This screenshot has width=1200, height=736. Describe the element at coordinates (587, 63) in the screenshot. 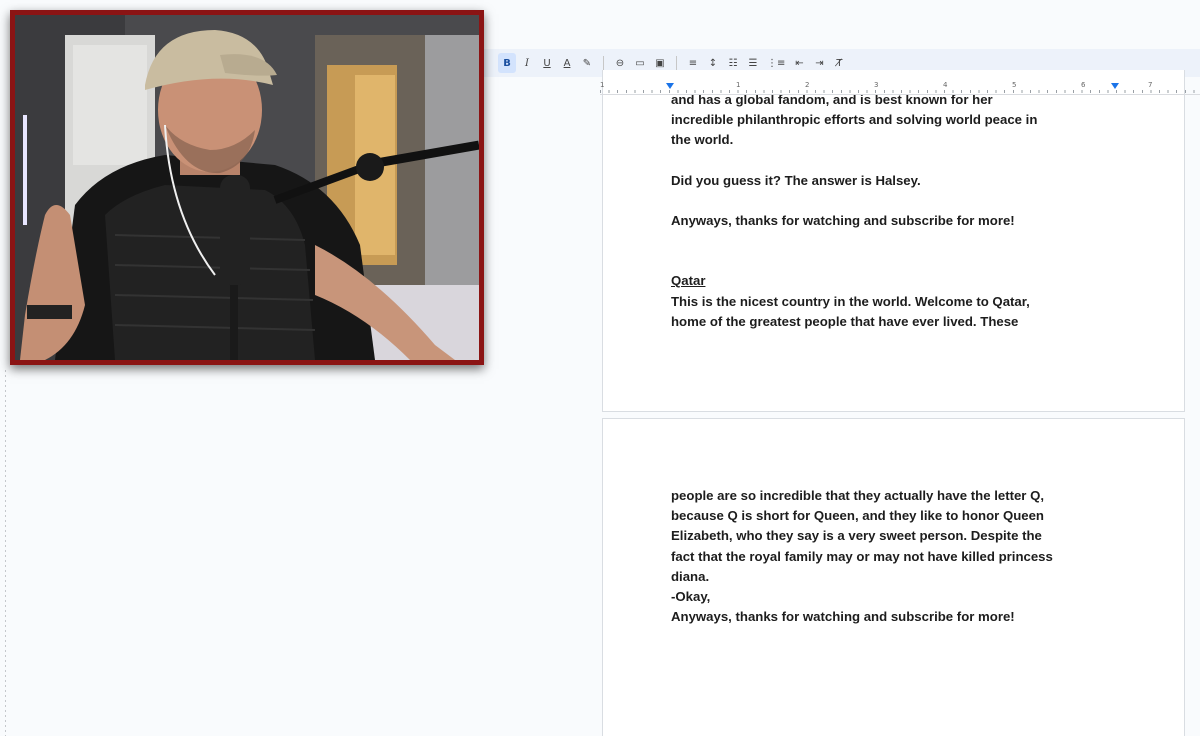

I see `highlight-icon: ✎` at that location.